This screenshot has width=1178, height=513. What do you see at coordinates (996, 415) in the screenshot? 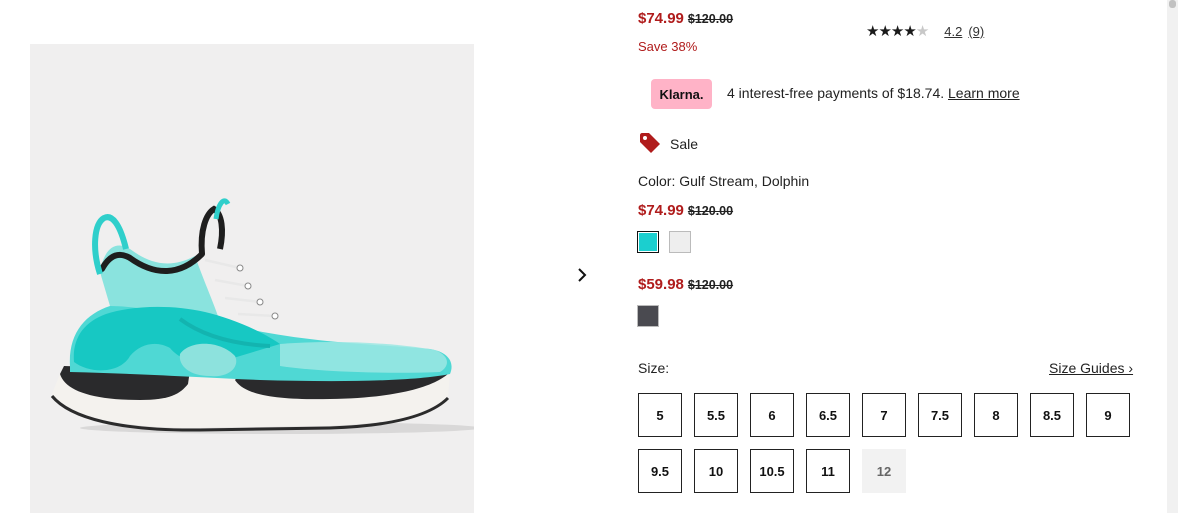
I see `size-option: 8` at bounding box center [996, 415].